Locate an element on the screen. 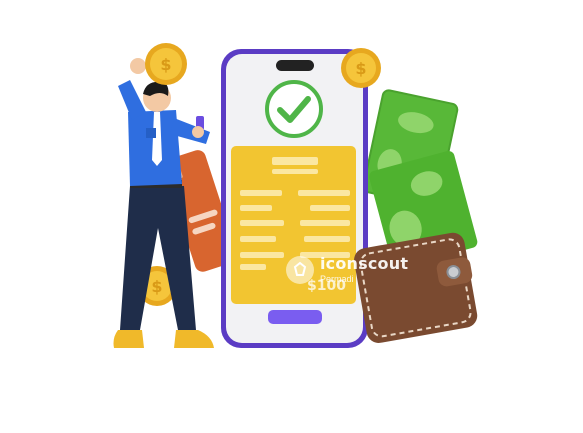  wallet-icon is located at coordinates (416, 287).